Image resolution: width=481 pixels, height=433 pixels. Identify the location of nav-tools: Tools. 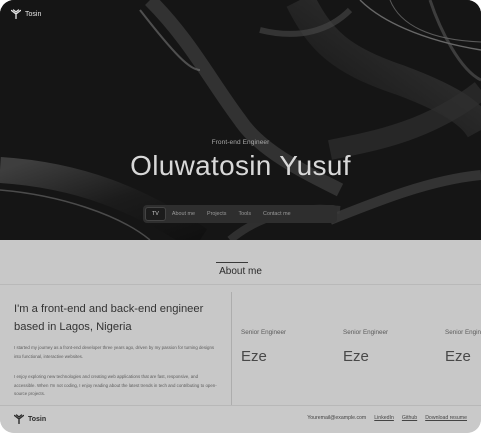
(244, 214).